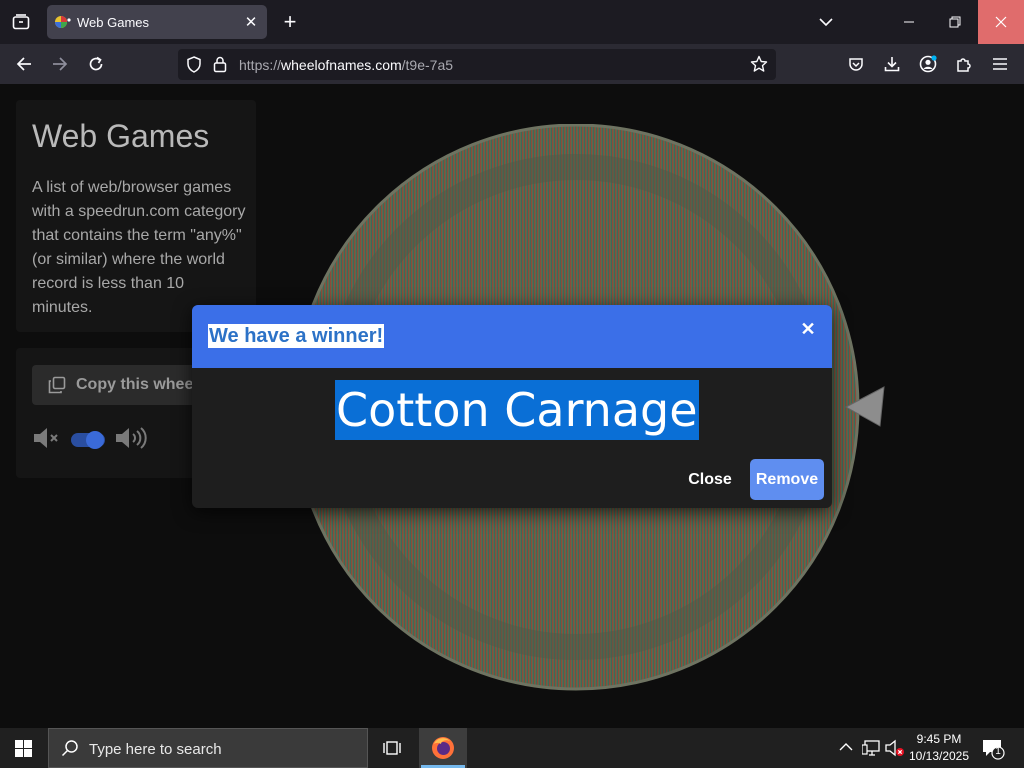 This screenshot has width=1024, height=768. I want to click on tab-list-icon, so click(21, 22).